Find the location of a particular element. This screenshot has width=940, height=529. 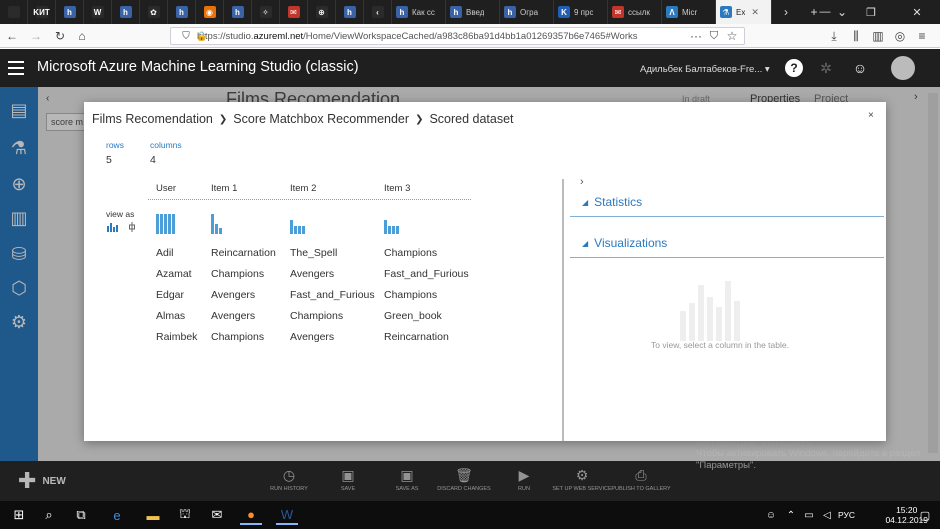

browser-tab-7: ◉ is located at coordinates (210, 12).